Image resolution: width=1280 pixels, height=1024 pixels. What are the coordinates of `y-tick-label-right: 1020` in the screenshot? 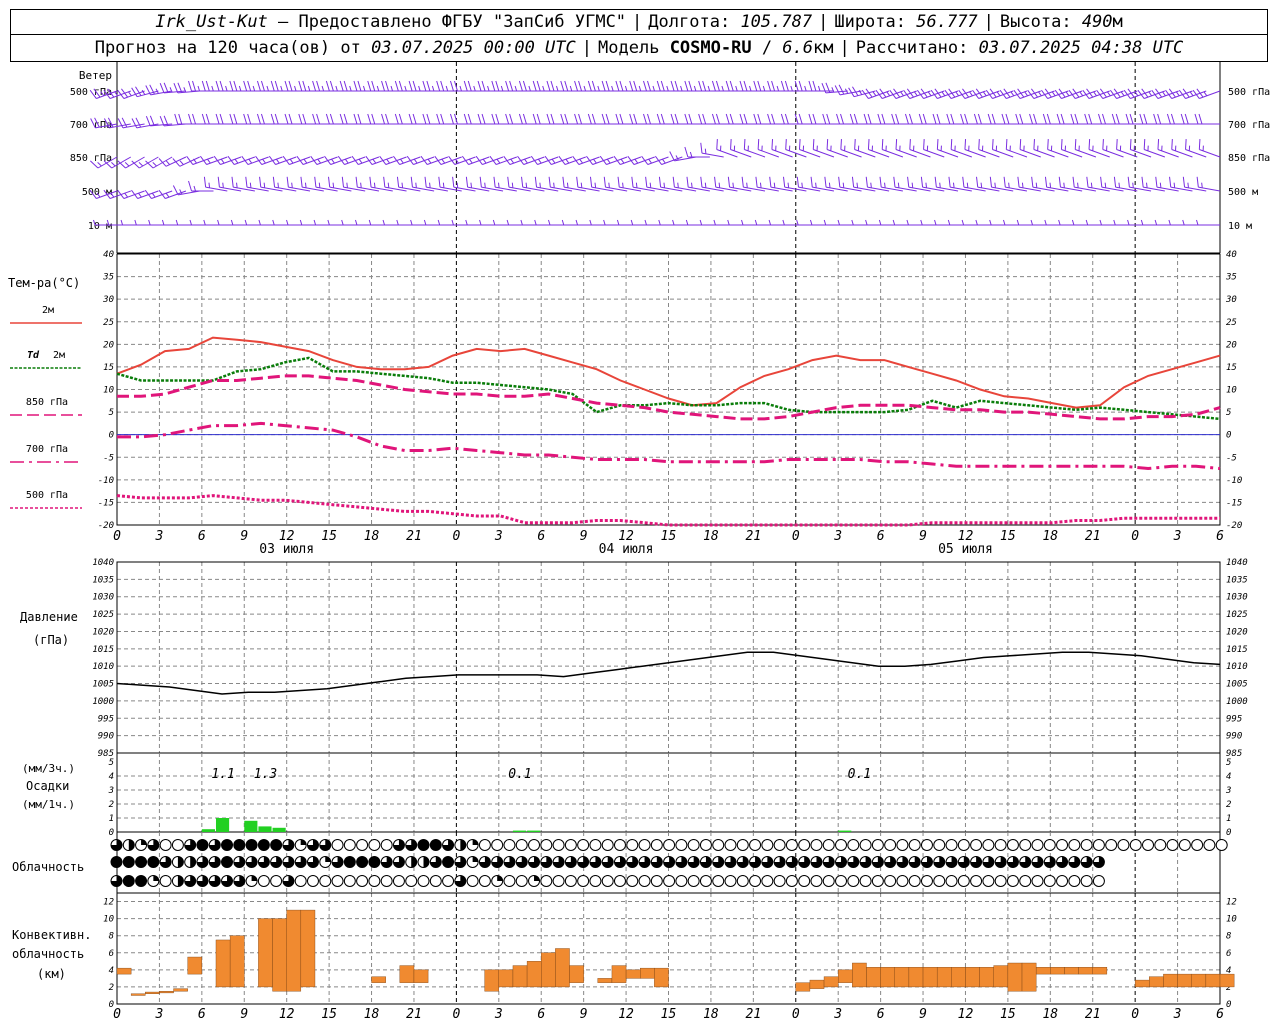 It's located at (1237, 632).